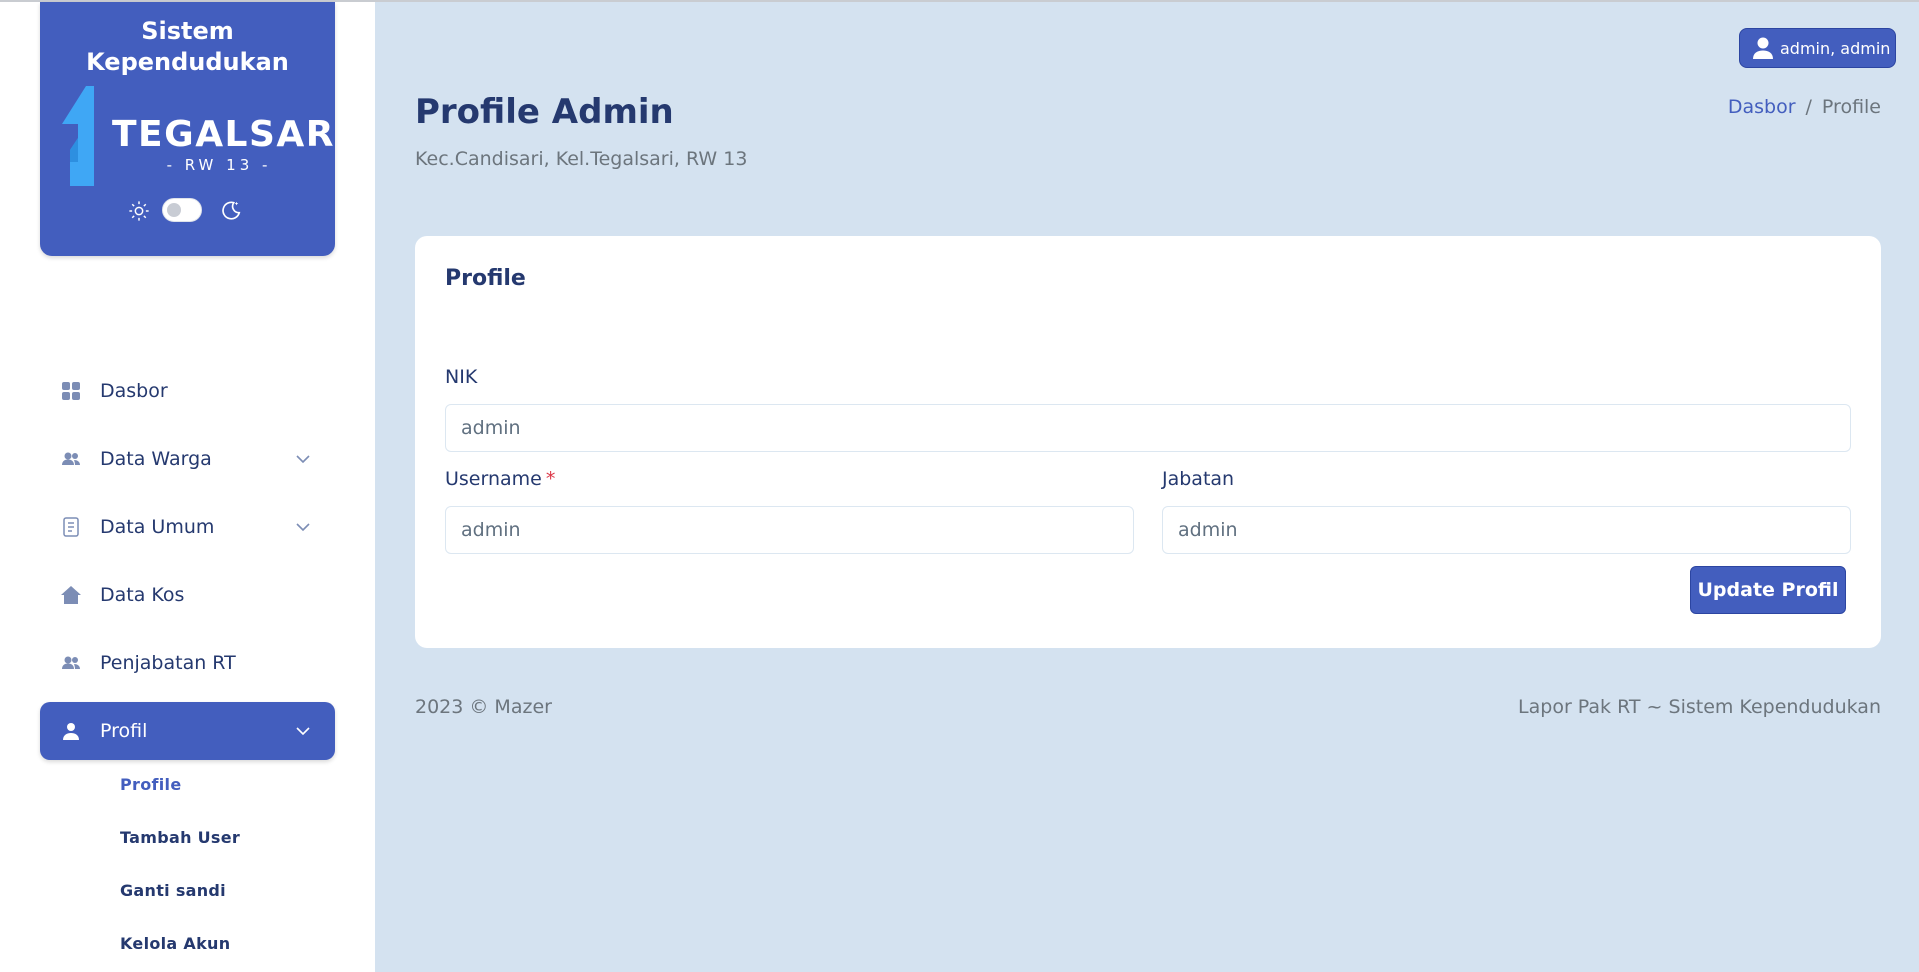 This screenshot has width=1919, height=972. What do you see at coordinates (483, 707) in the screenshot?
I see `footer-copyright: 2023 © Mazer` at bounding box center [483, 707].